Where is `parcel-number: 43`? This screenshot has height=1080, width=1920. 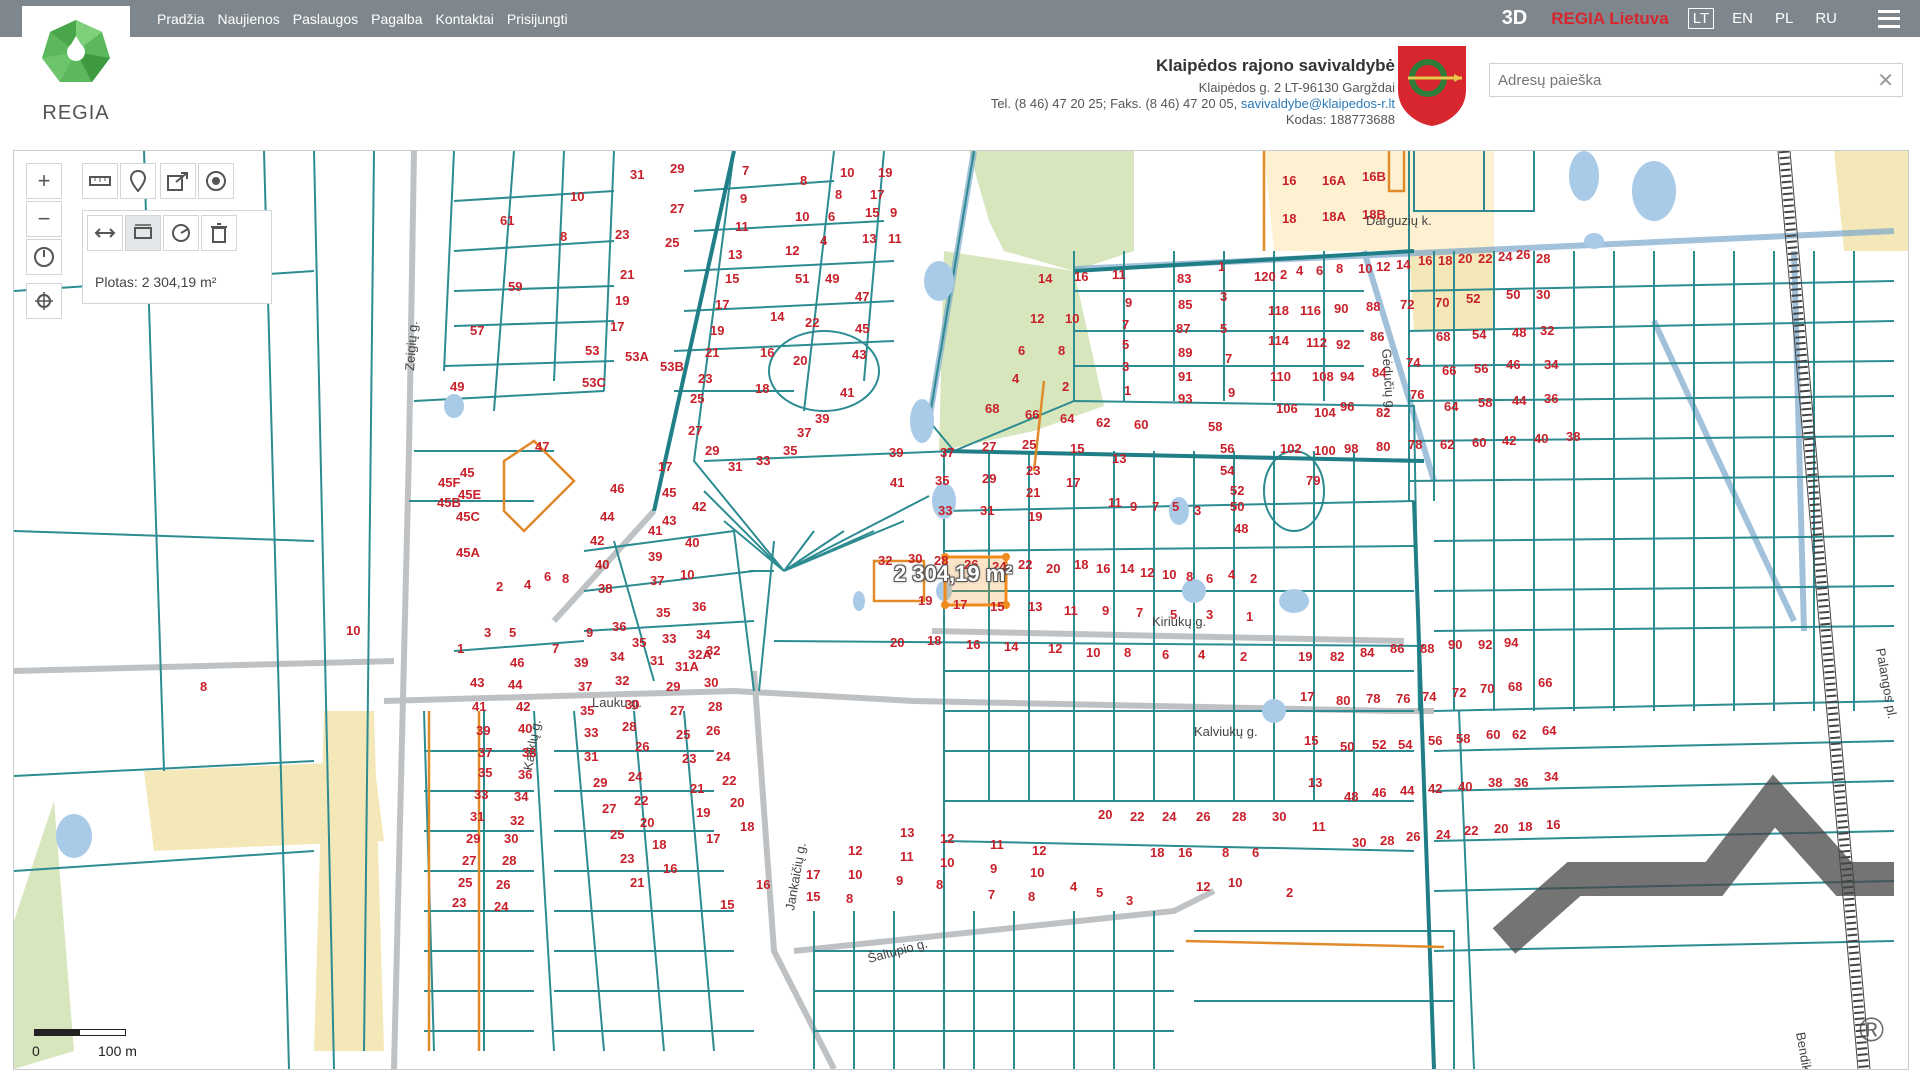 parcel-number: 43 is located at coordinates (477, 682).